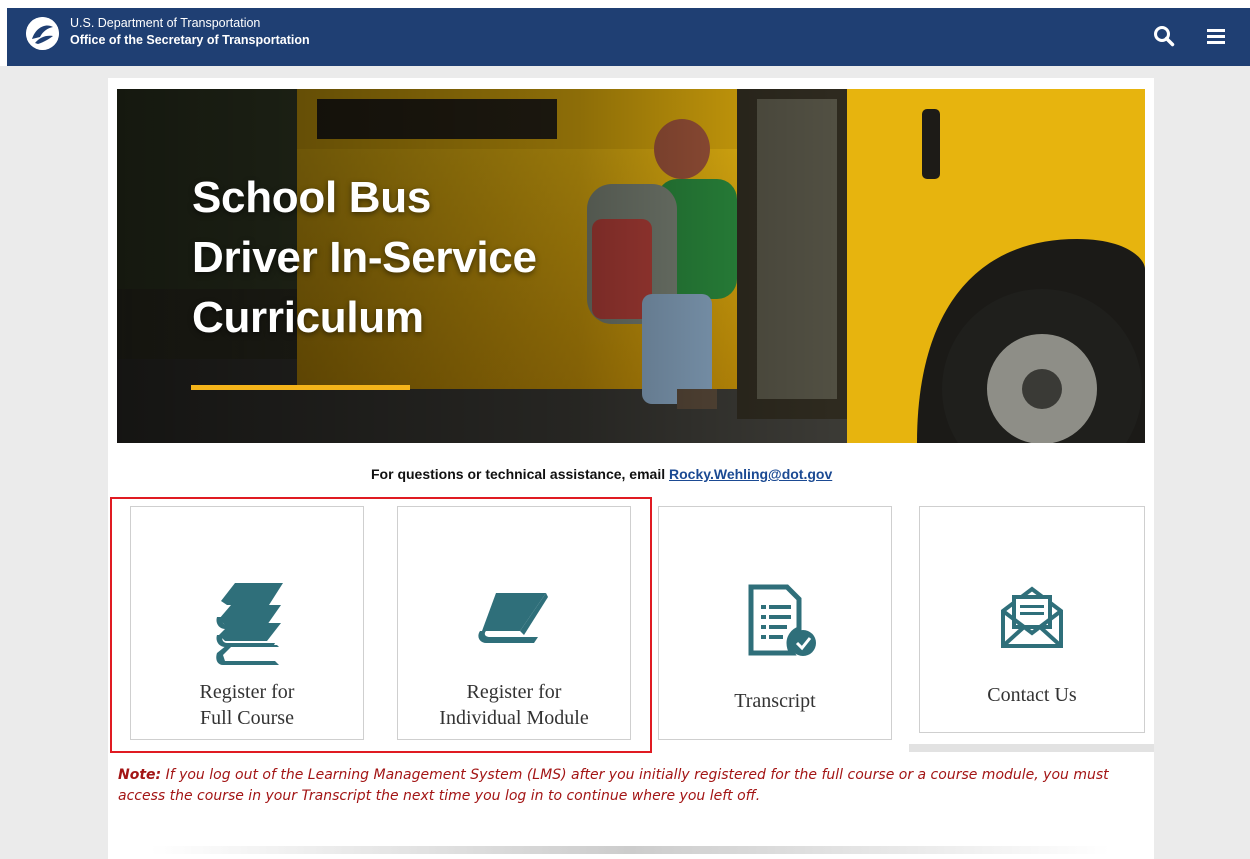 This screenshot has height=859, width=1250. What do you see at coordinates (42, 33) in the screenshot?
I see `dot-logo-icon` at bounding box center [42, 33].